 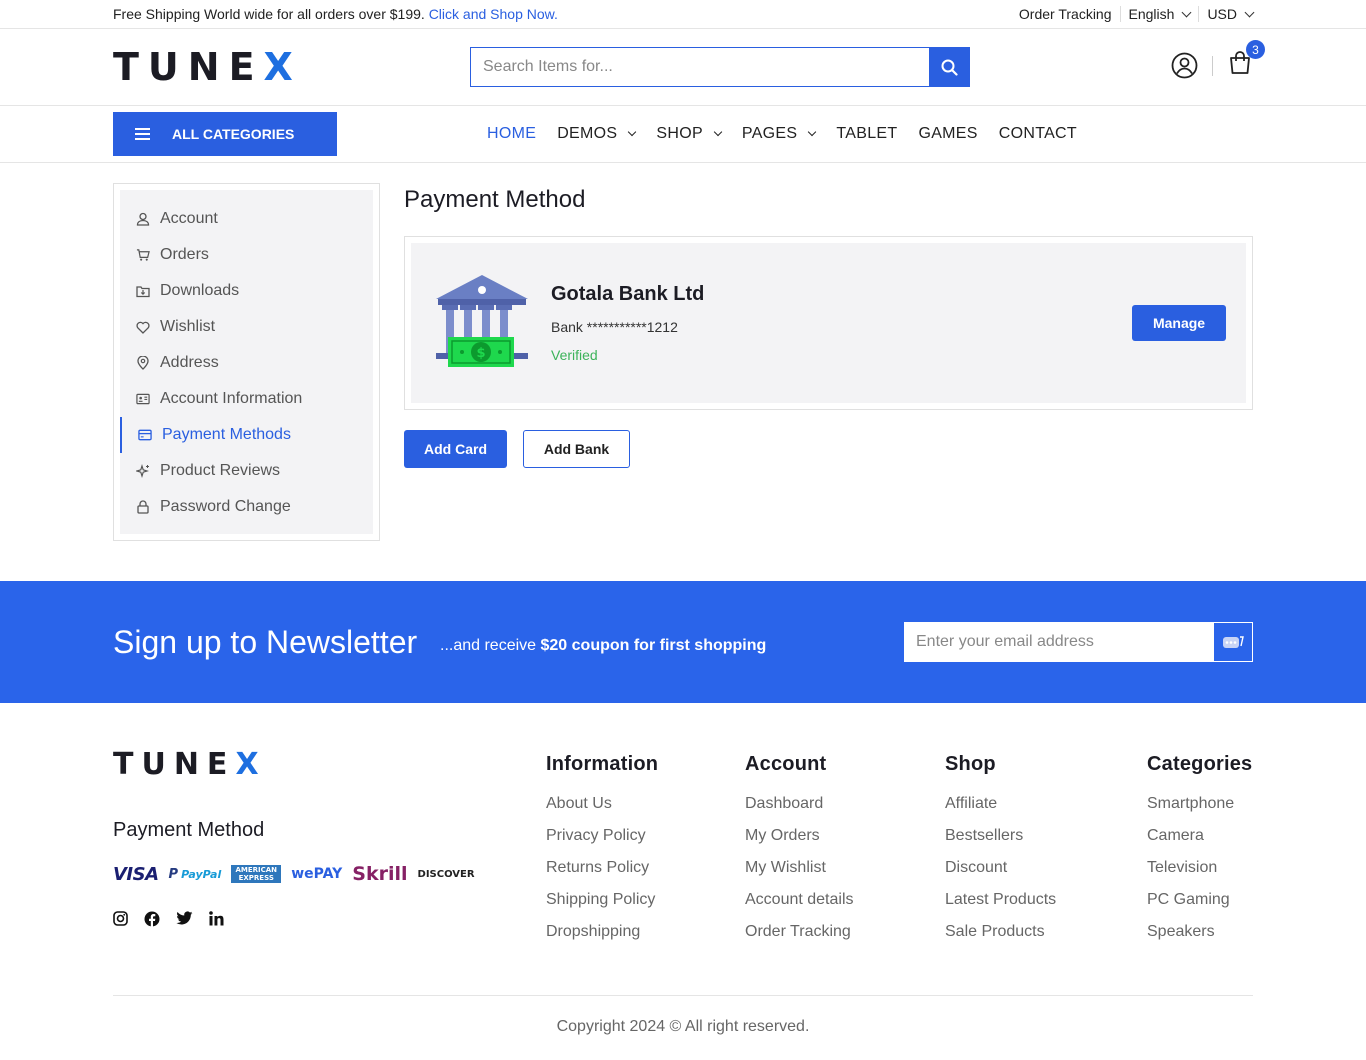 What do you see at coordinates (799, 844) in the screenshot?
I see `footer-link: My Orders` at bounding box center [799, 844].